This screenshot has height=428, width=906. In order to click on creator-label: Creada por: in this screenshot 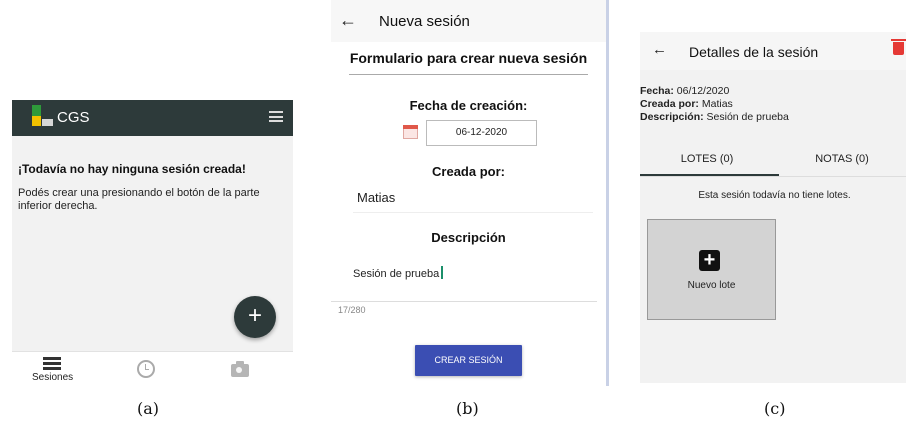, I will do `click(468, 171)`.